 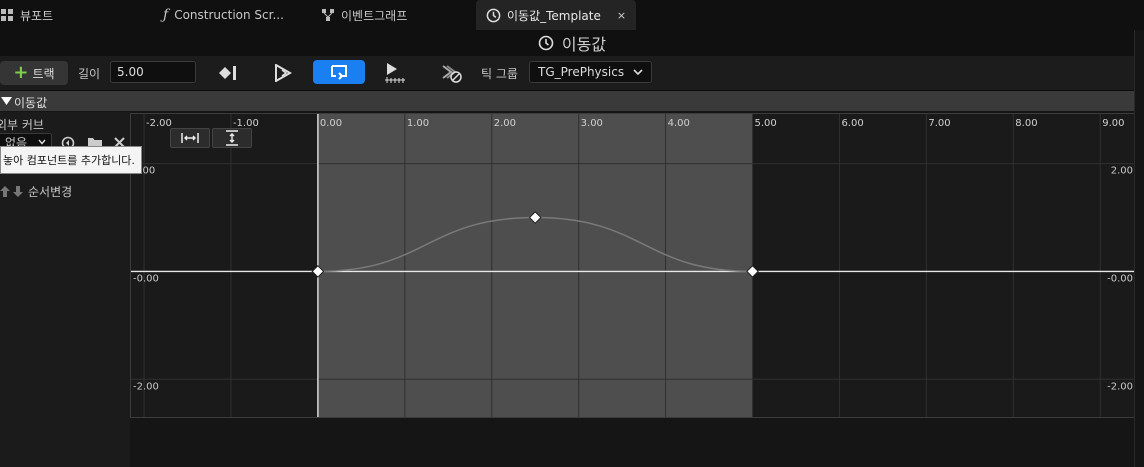 What do you see at coordinates (146, 386) in the screenshot?
I see `y-label-left: -2.00` at bounding box center [146, 386].